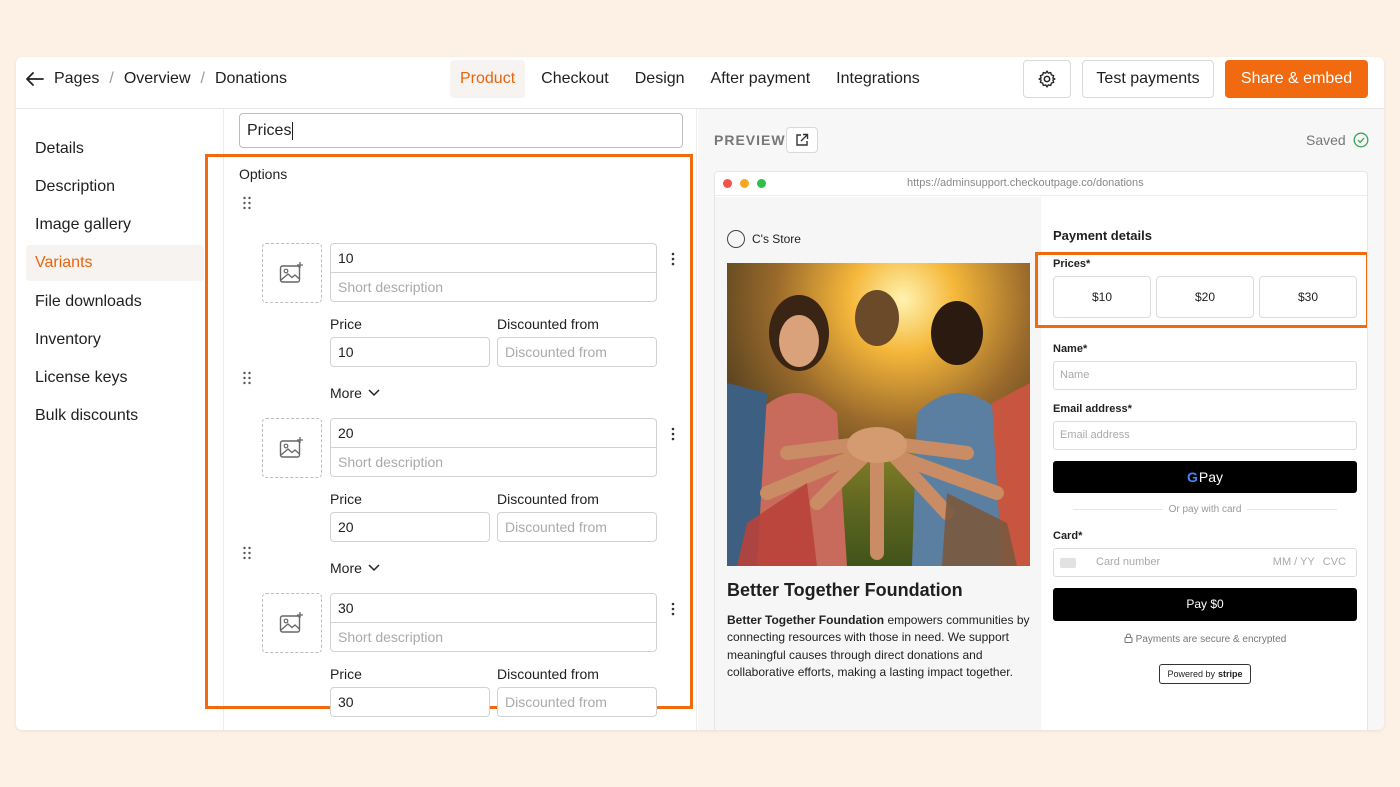  What do you see at coordinates (410, 527) in the screenshot?
I see `price-input: 20` at bounding box center [410, 527].